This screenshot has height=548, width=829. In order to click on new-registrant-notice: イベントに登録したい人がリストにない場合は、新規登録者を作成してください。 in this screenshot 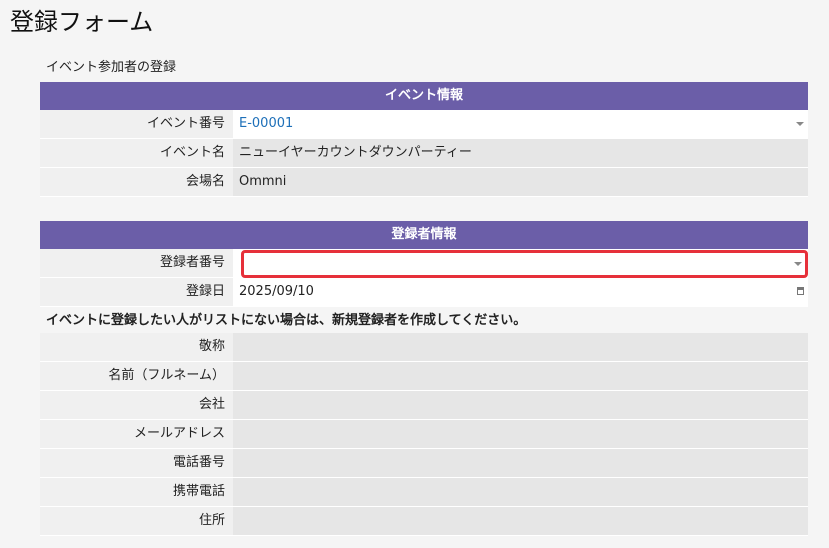, I will do `click(286, 320)`.